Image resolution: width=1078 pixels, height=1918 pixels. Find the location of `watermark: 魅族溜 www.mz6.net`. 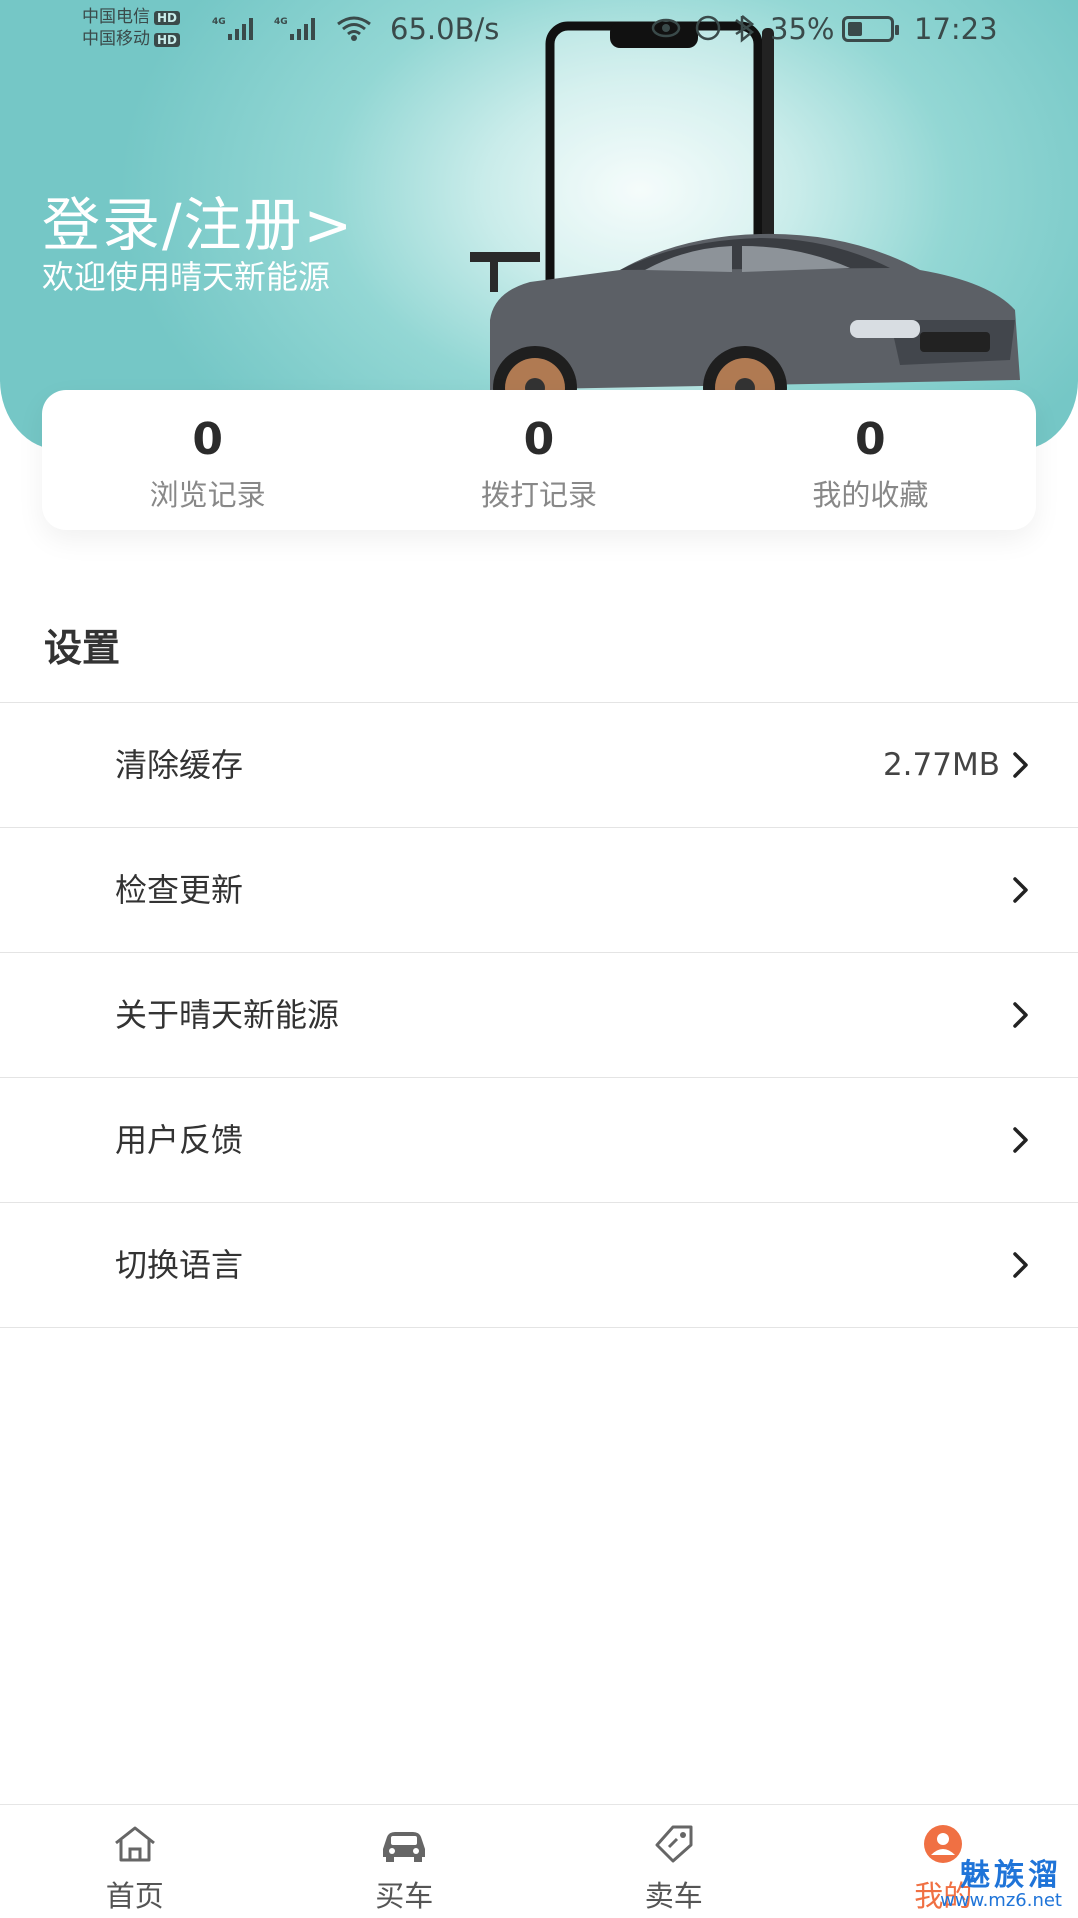

watermark: 魅族溜 www.mz6.net is located at coordinates (1001, 1885).